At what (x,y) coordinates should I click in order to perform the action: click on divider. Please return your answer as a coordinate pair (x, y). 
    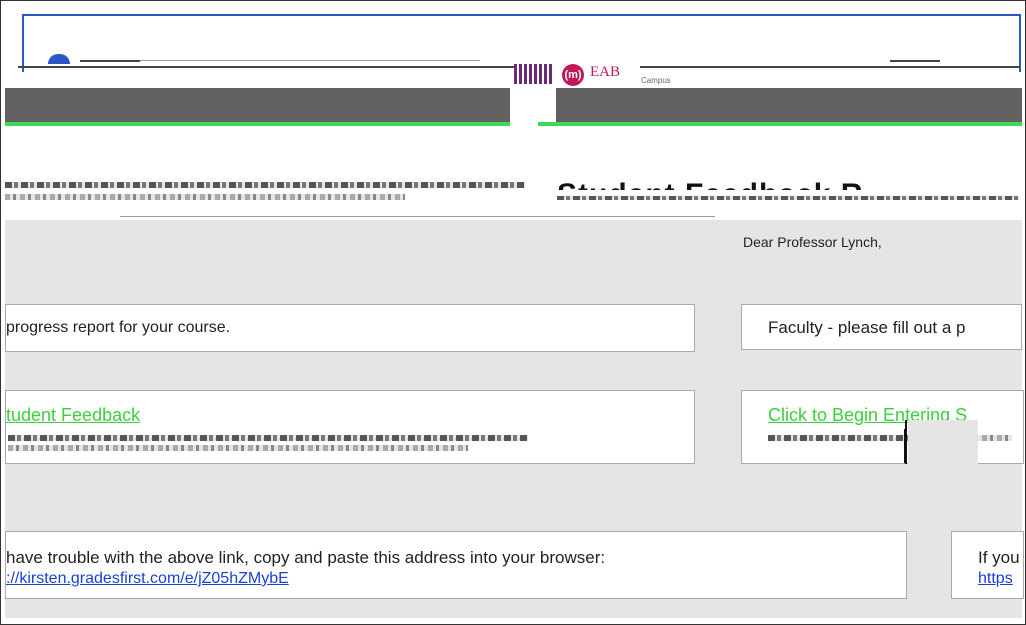
    Looking at the image, I should click on (417, 216).